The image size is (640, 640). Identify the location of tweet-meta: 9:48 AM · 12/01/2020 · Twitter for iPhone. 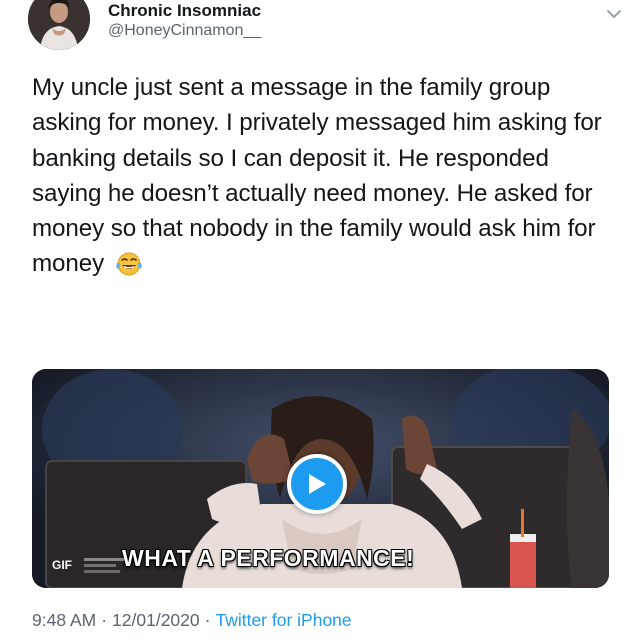
(327, 620).